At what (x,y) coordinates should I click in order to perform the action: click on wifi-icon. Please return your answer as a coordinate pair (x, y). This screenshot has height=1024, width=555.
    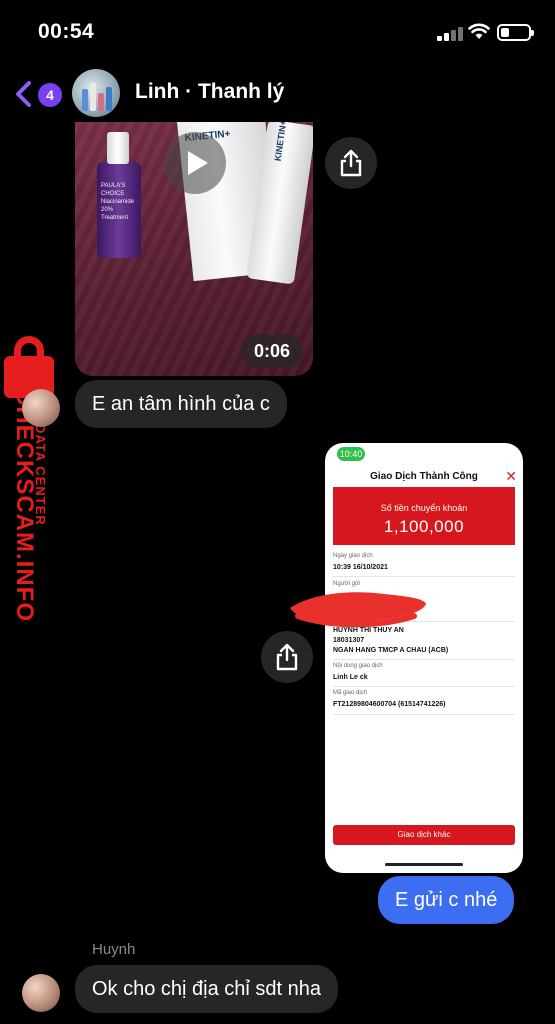
    Looking at the image, I should click on (479, 31).